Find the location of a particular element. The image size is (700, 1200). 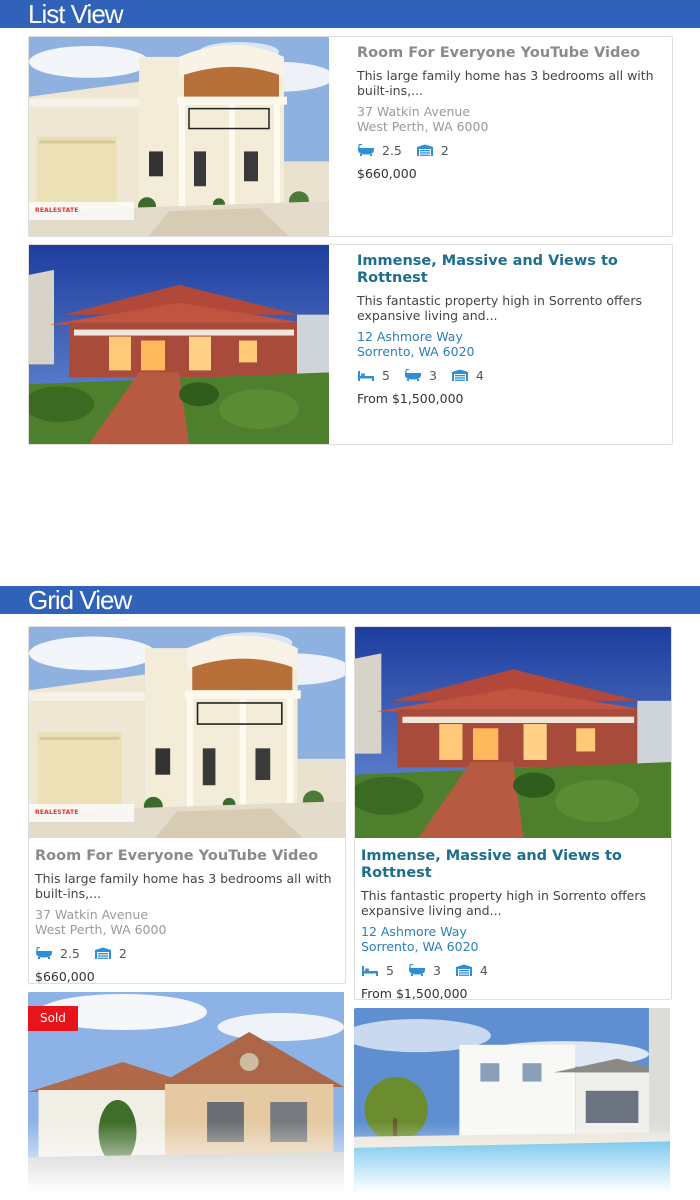

grid-listing-card-3: Sold is located at coordinates (187, 1092).